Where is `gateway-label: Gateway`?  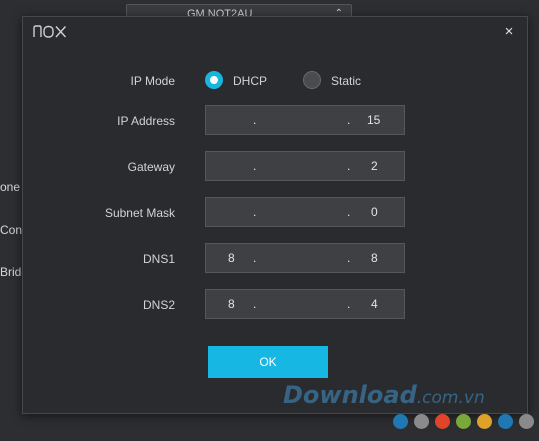 gateway-label: Gateway is located at coordinates (151, 167).